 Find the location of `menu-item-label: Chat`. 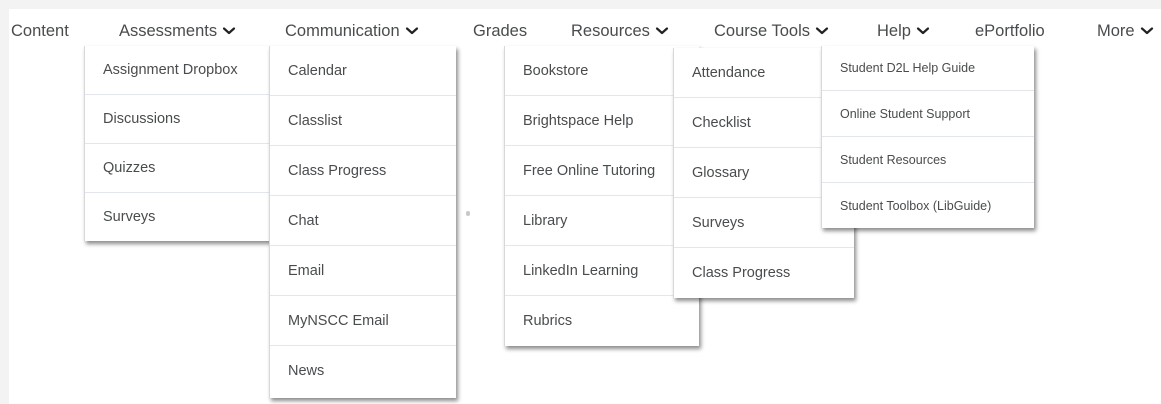

menu-item-label: Chat is located at coordinates (303, 220).